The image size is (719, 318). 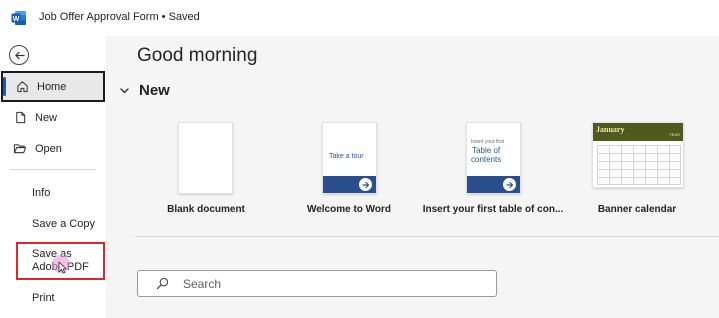 I want to click on template-label: Blank document, so click(x=206, y=209).